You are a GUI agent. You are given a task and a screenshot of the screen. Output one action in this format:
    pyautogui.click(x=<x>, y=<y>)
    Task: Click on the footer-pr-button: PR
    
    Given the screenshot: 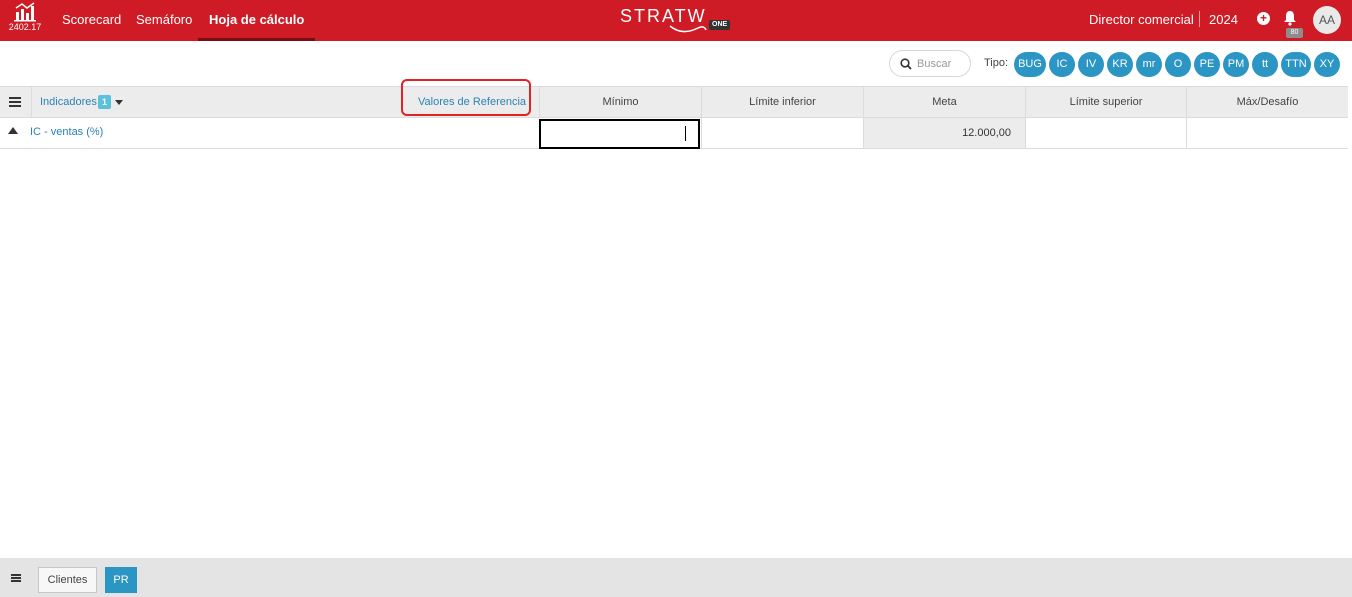 What is the action you would take?
    pyautogui.click(x=121, y=580)
    